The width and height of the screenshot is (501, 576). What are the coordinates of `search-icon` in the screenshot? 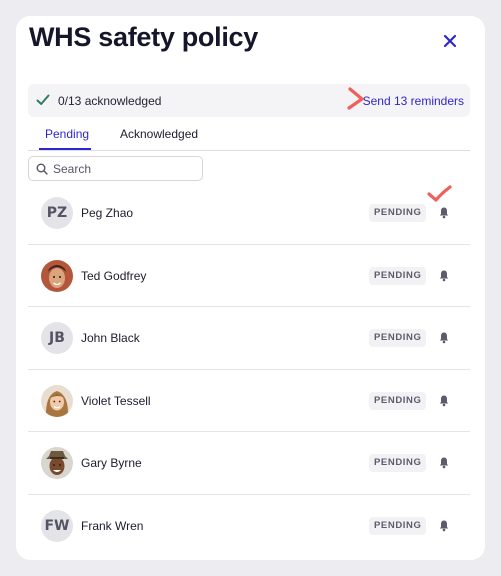 It's located at (42, 169).